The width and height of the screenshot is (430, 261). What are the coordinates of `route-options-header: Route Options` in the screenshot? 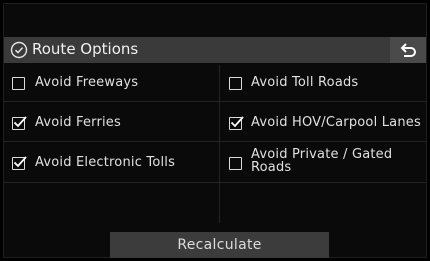 It's located at (215, 50).